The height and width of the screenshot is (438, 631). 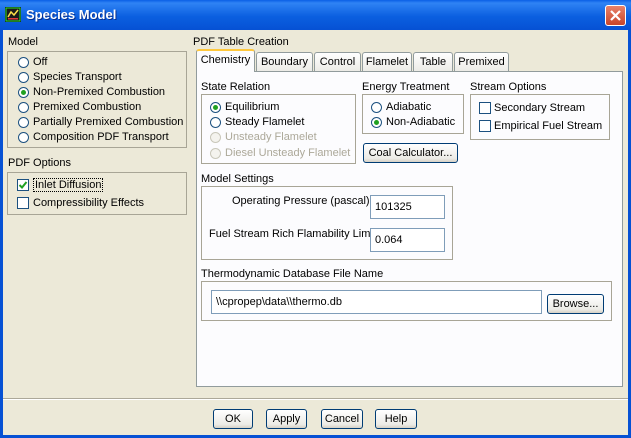 I want to click on radio-diesel-unsteady-flamelet, so click(x=215, y=153).